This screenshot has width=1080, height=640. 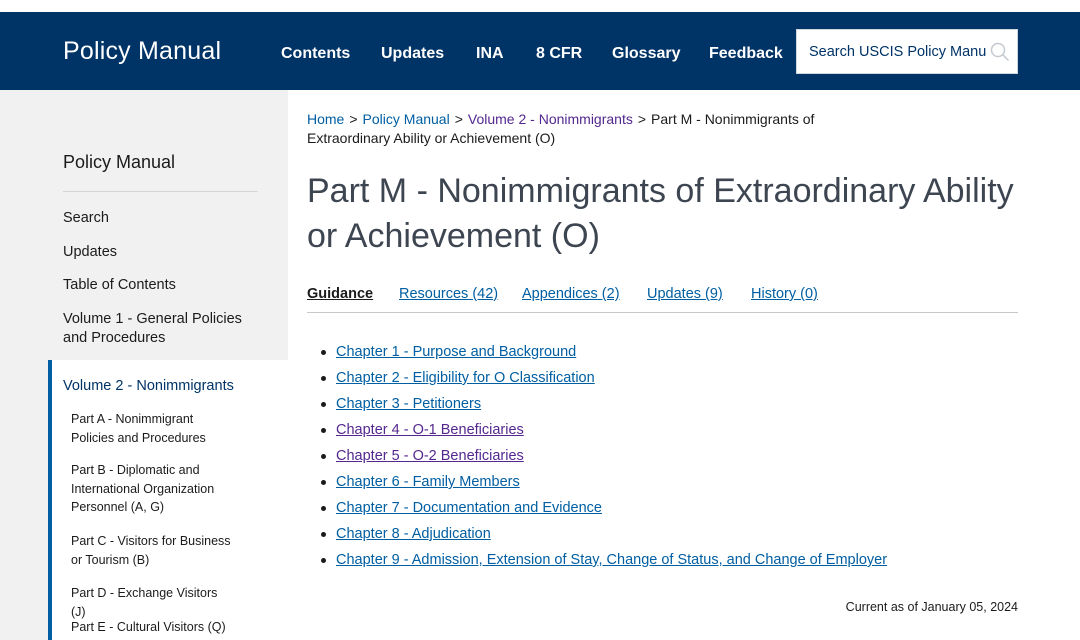 I want to click on list-item: Chapter 8 - Adjudication, so click(x=661, y=537).